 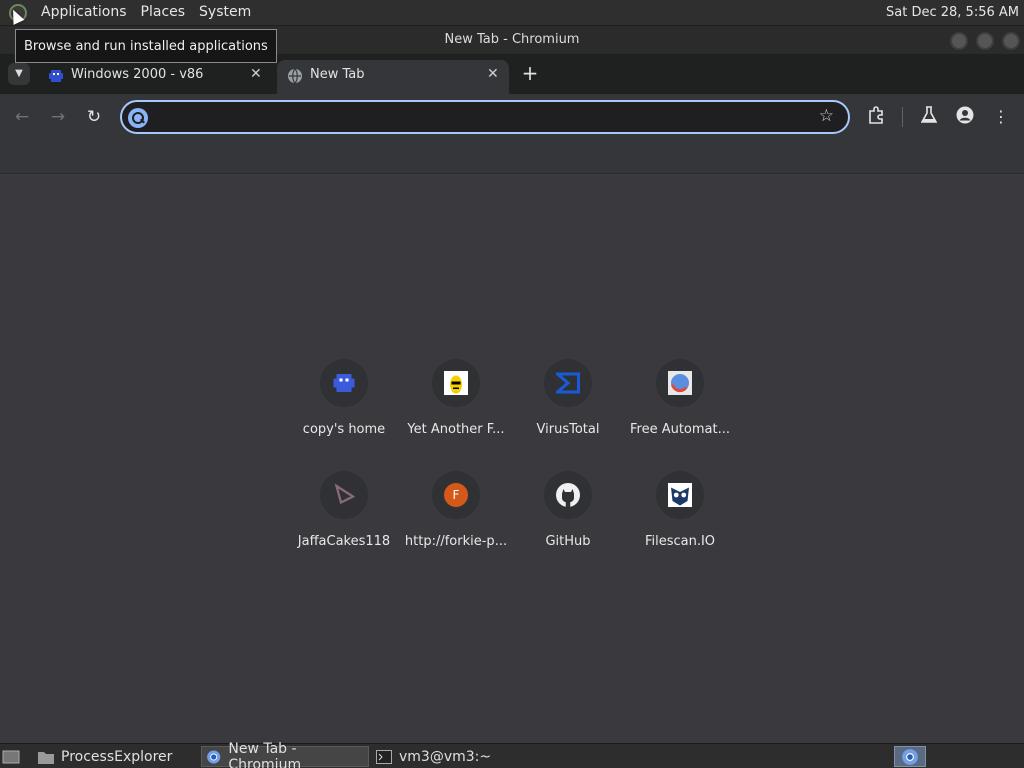 What do you see at coordinates (117, 756) in the screenshot?
I see `taskbar-item-label: ProcessExplorer` at bounding box center [117, 756].